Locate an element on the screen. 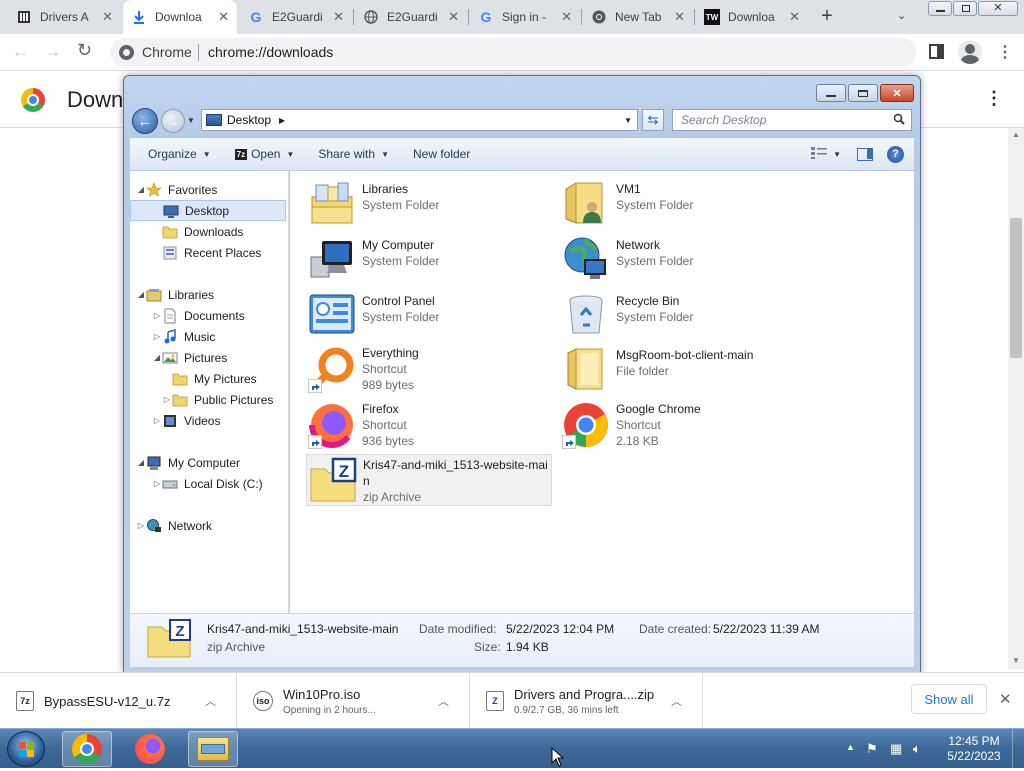 The image size is (1024, 771). organize-button: Organize ▼ is located at coordinates (179, 154).